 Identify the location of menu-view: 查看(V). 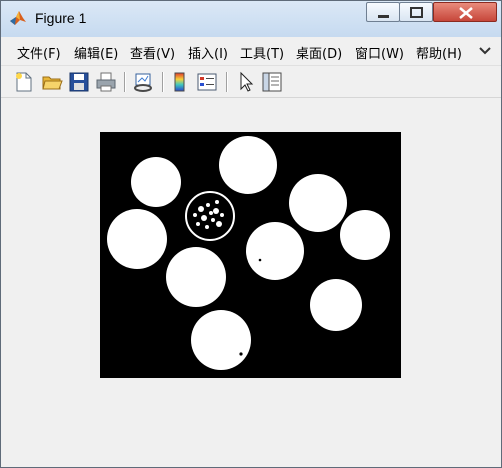
(152, 52).